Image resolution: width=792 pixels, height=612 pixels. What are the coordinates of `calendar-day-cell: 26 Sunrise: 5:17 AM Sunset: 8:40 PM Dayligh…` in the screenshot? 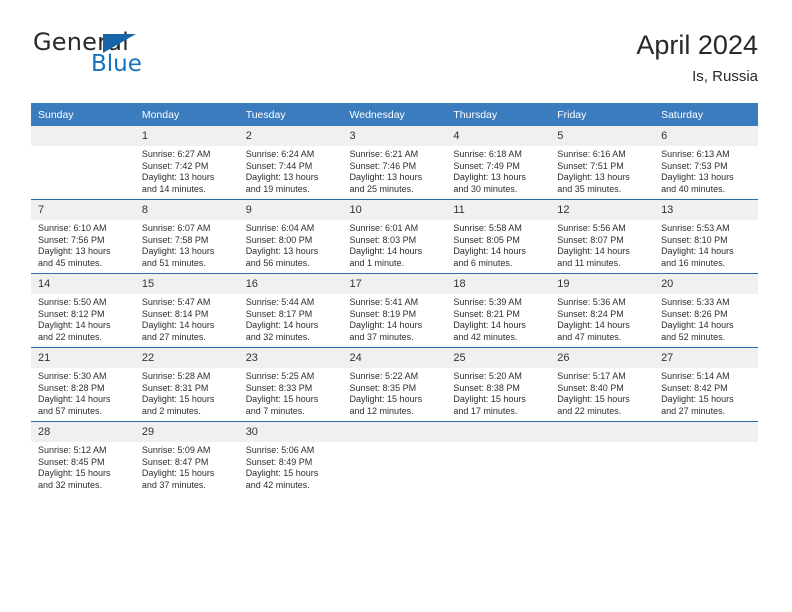 It's located at (602, 384).